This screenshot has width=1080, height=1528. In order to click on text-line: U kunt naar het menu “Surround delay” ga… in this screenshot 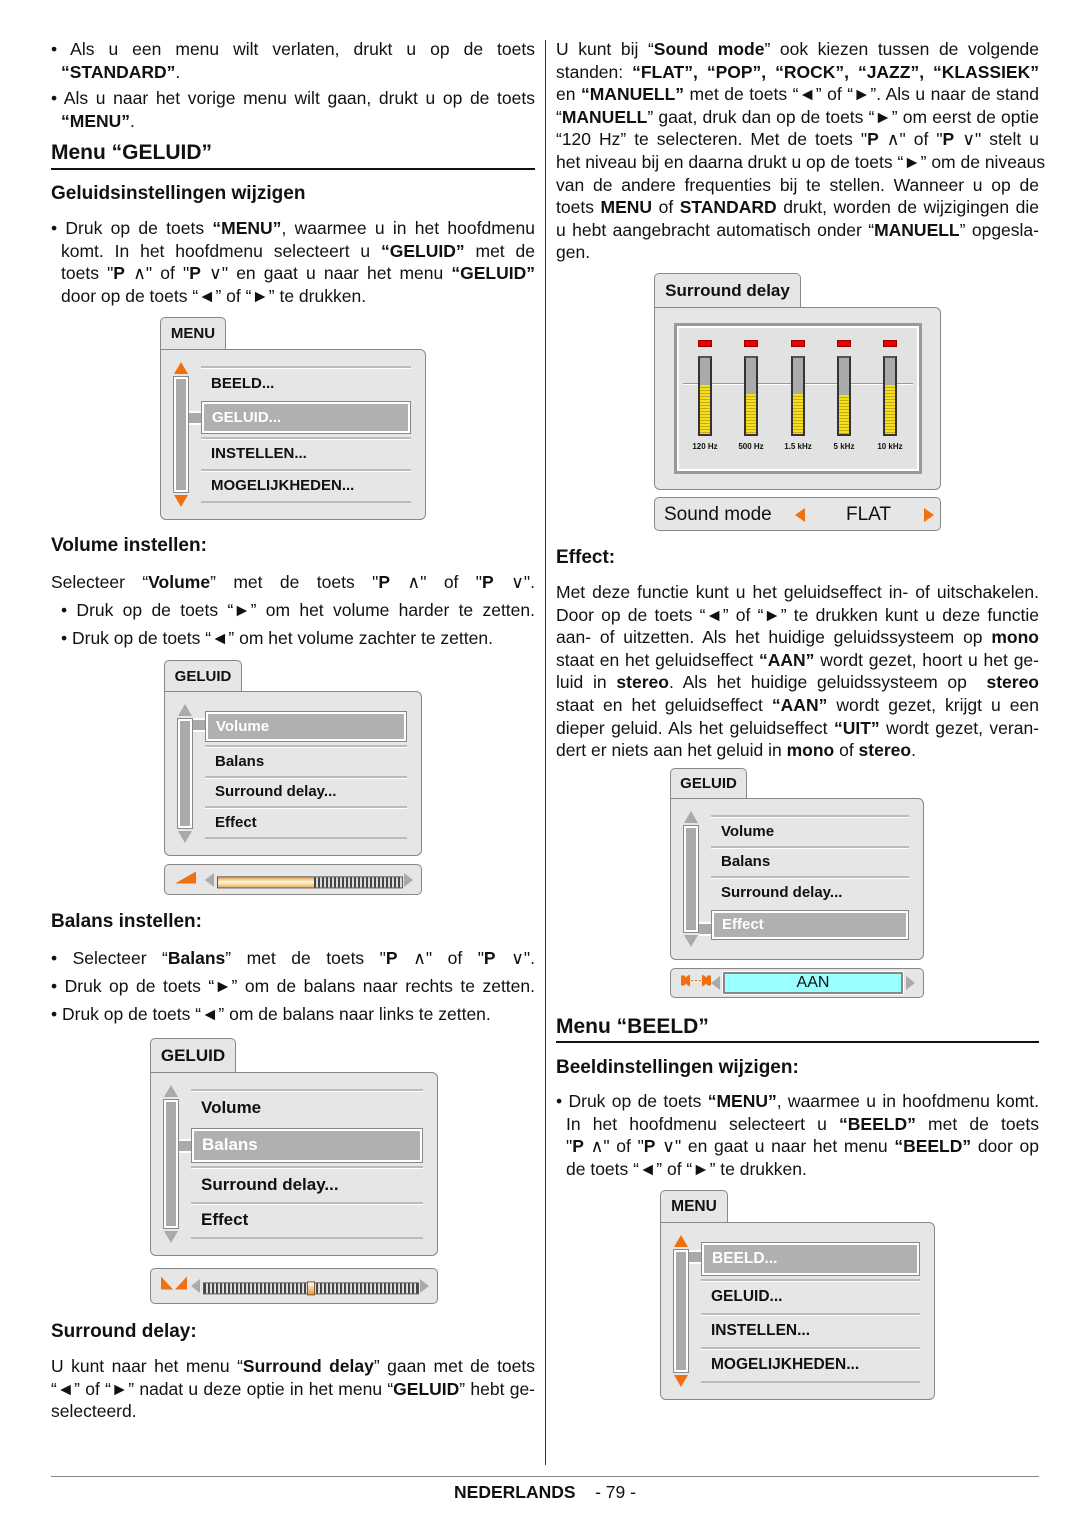, I will do `click(293, 1366)`.